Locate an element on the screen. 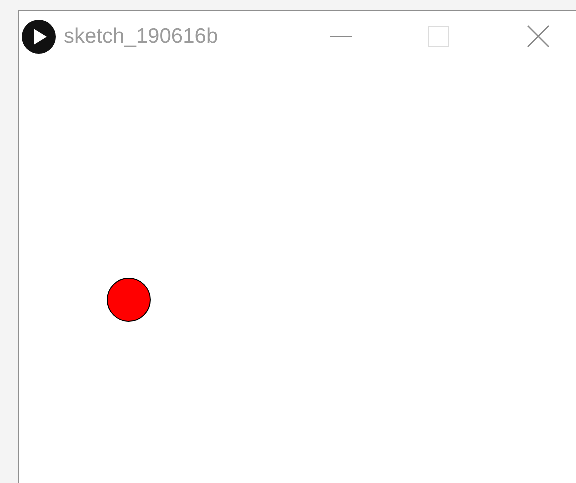 The width and height of the screenshot is (576, 483). maximize-icon is located at coordinates (438, 36).